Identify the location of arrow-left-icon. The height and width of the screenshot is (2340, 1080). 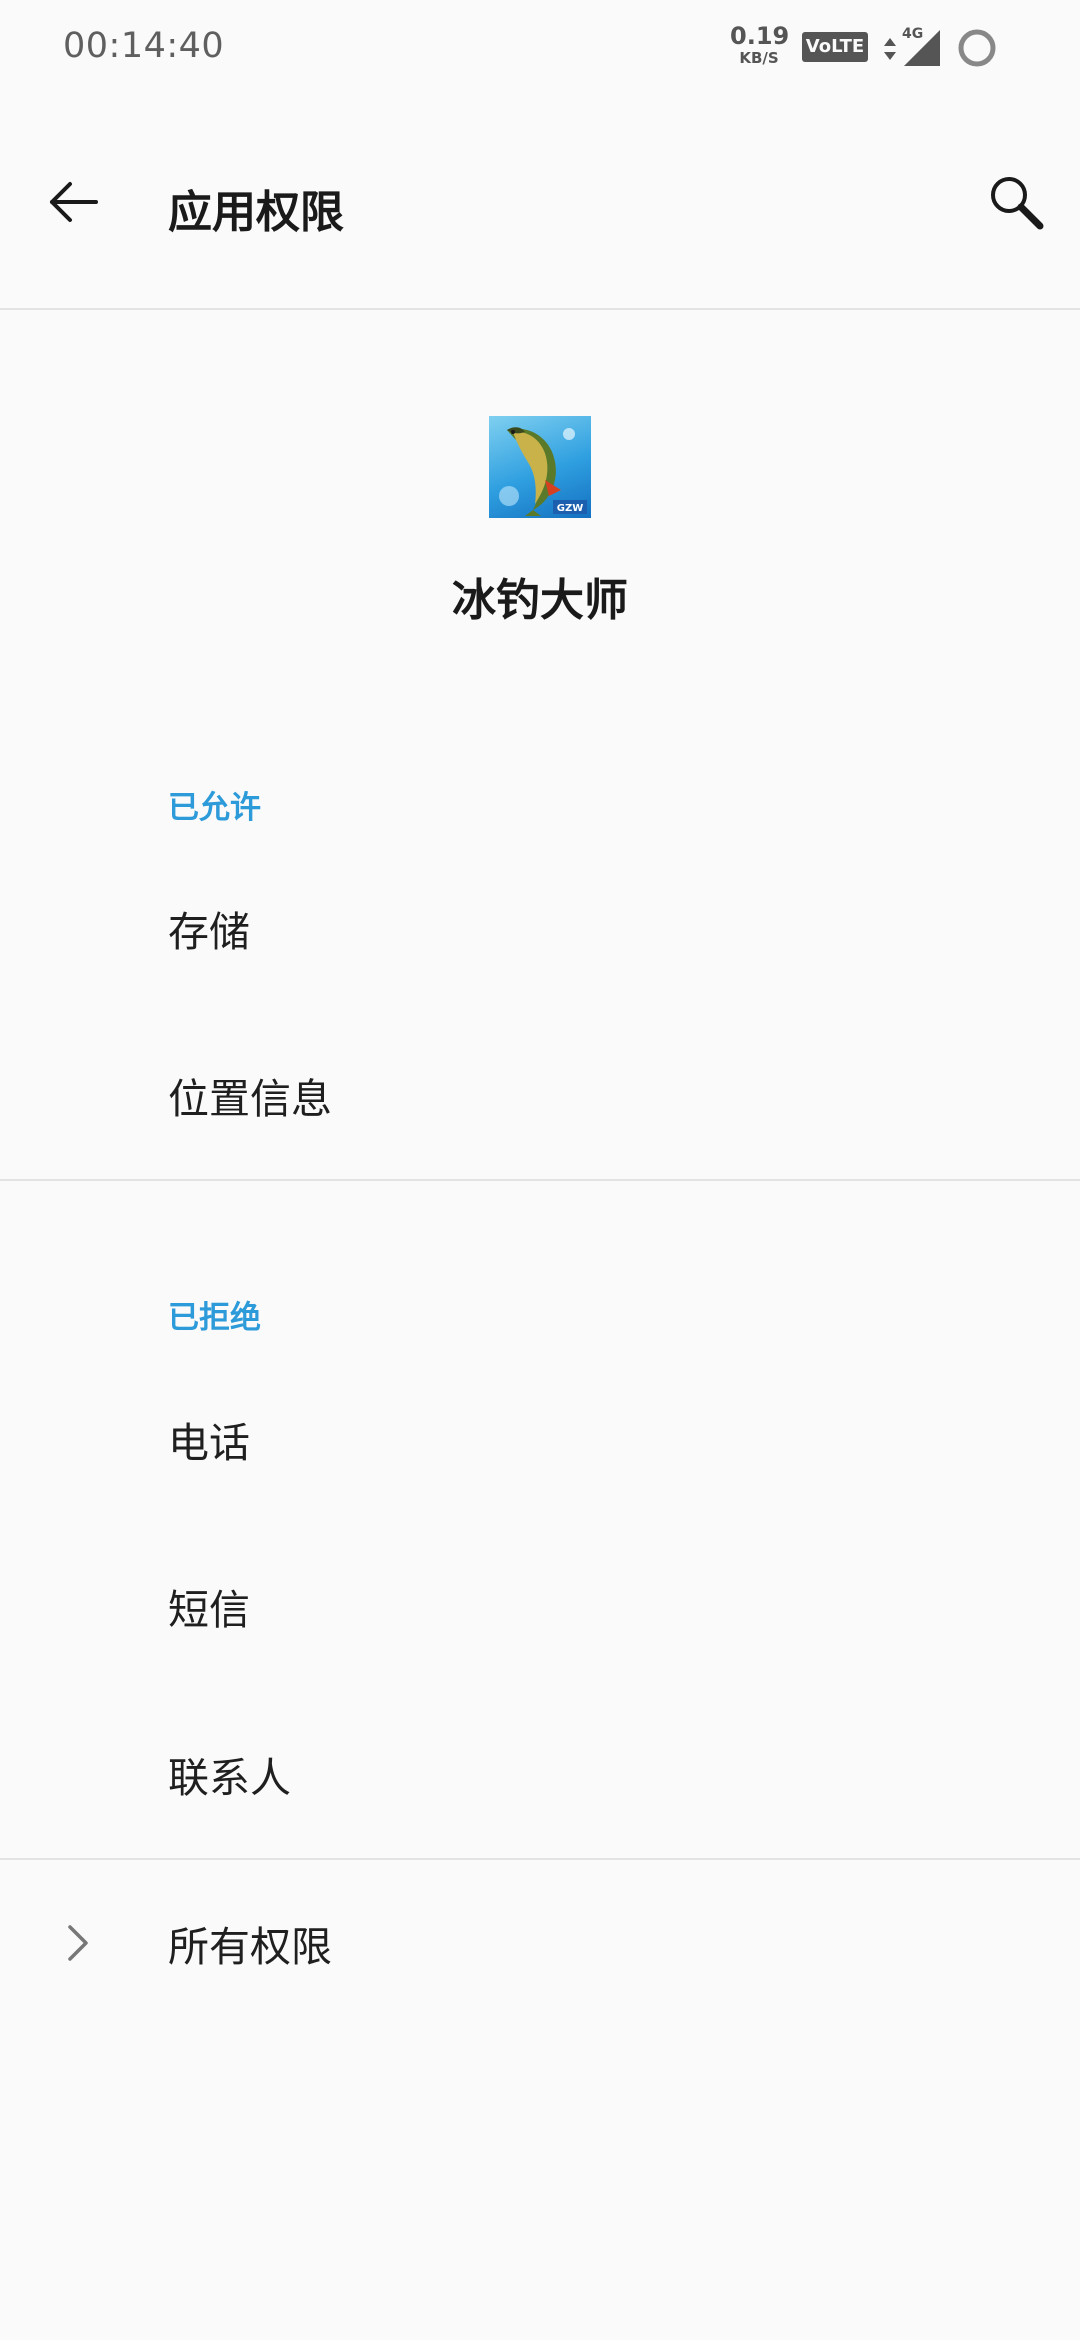
(74, 202).